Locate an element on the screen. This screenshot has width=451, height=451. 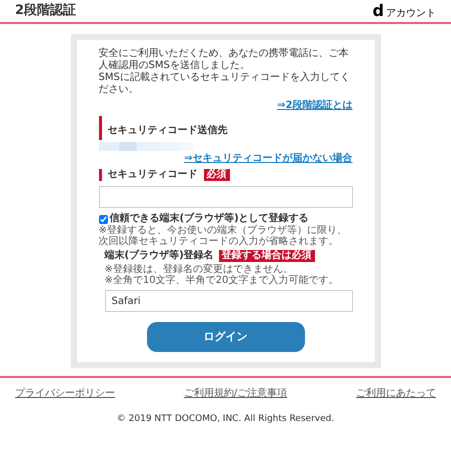
brand-logo: d アカウント is located at coordinates (404, 11).